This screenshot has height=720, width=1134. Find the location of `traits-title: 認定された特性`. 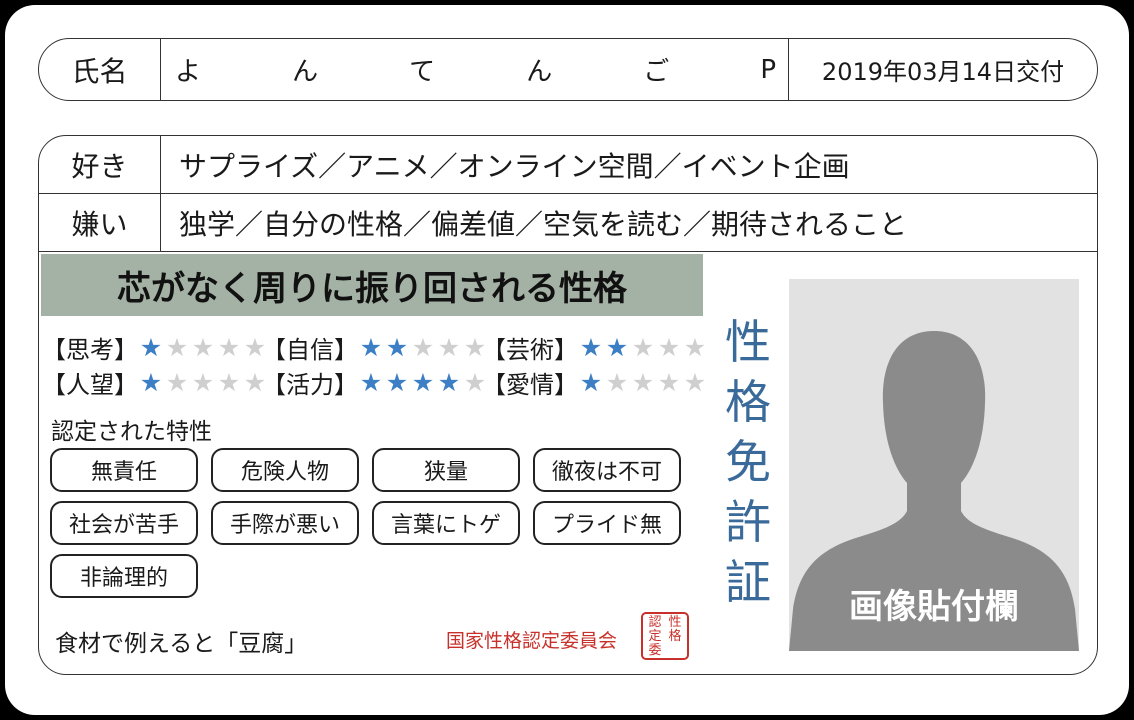

traits-title: 認定された特性 is located at coordinates (131, 432).